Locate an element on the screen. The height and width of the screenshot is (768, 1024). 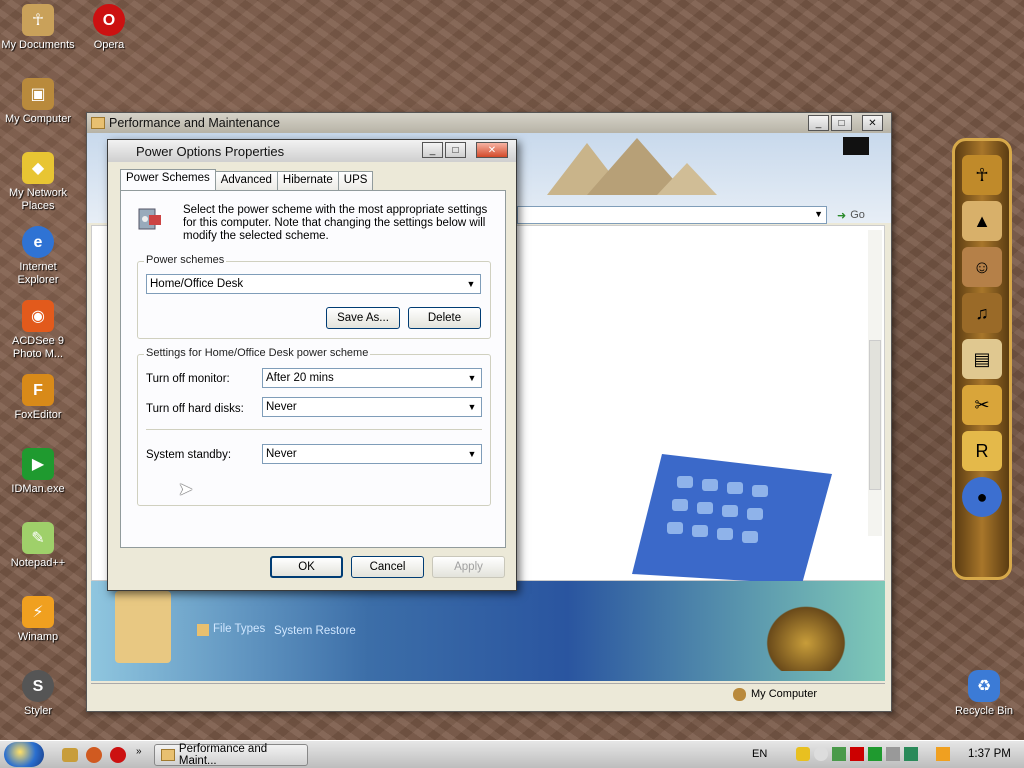
quicklaunch-firefox-icon is located at coordinates (94, 755).